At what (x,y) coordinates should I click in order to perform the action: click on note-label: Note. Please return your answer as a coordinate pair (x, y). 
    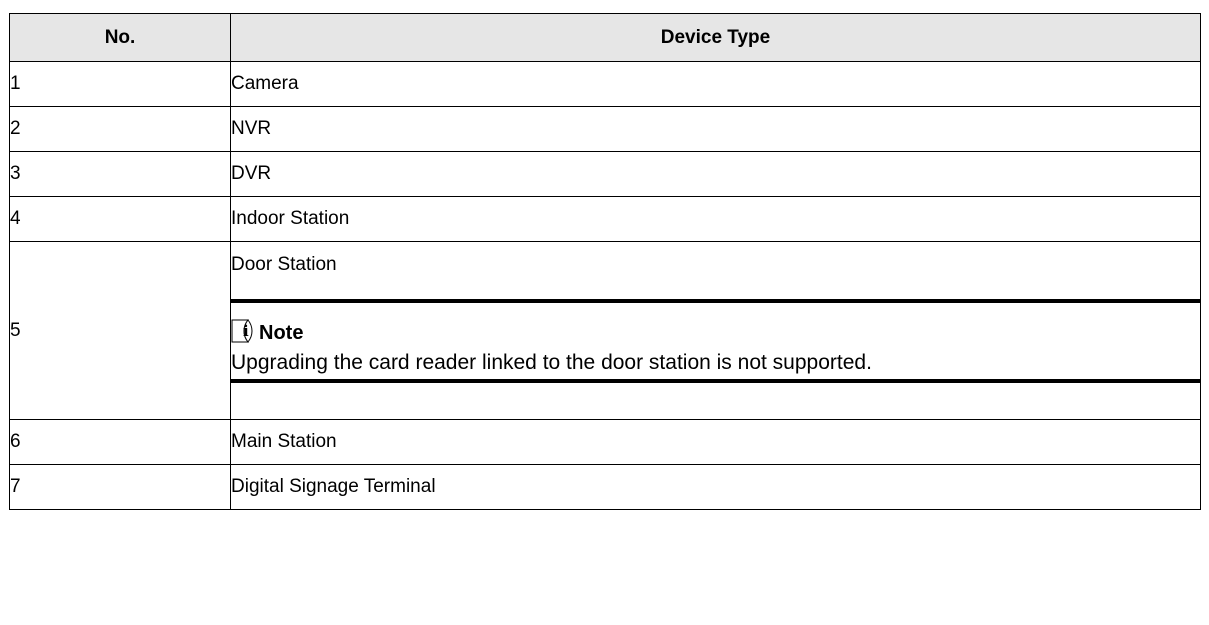
    Looking at the image, I should click on (281, 333).